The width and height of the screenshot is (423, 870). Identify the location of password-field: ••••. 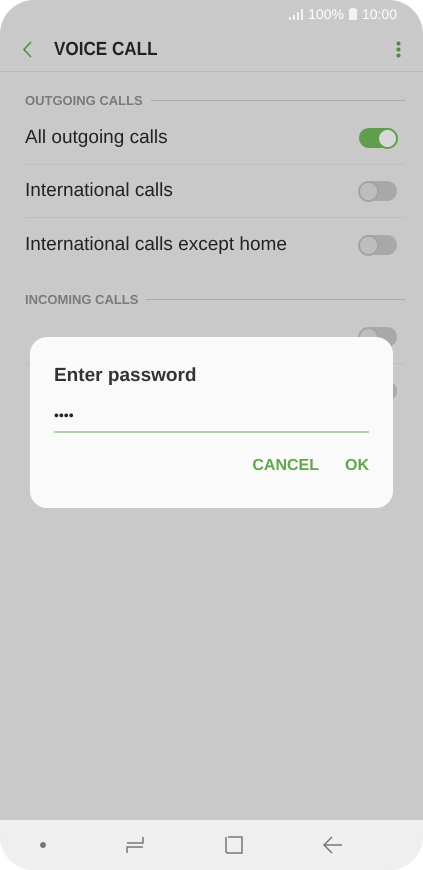
(211, 418).